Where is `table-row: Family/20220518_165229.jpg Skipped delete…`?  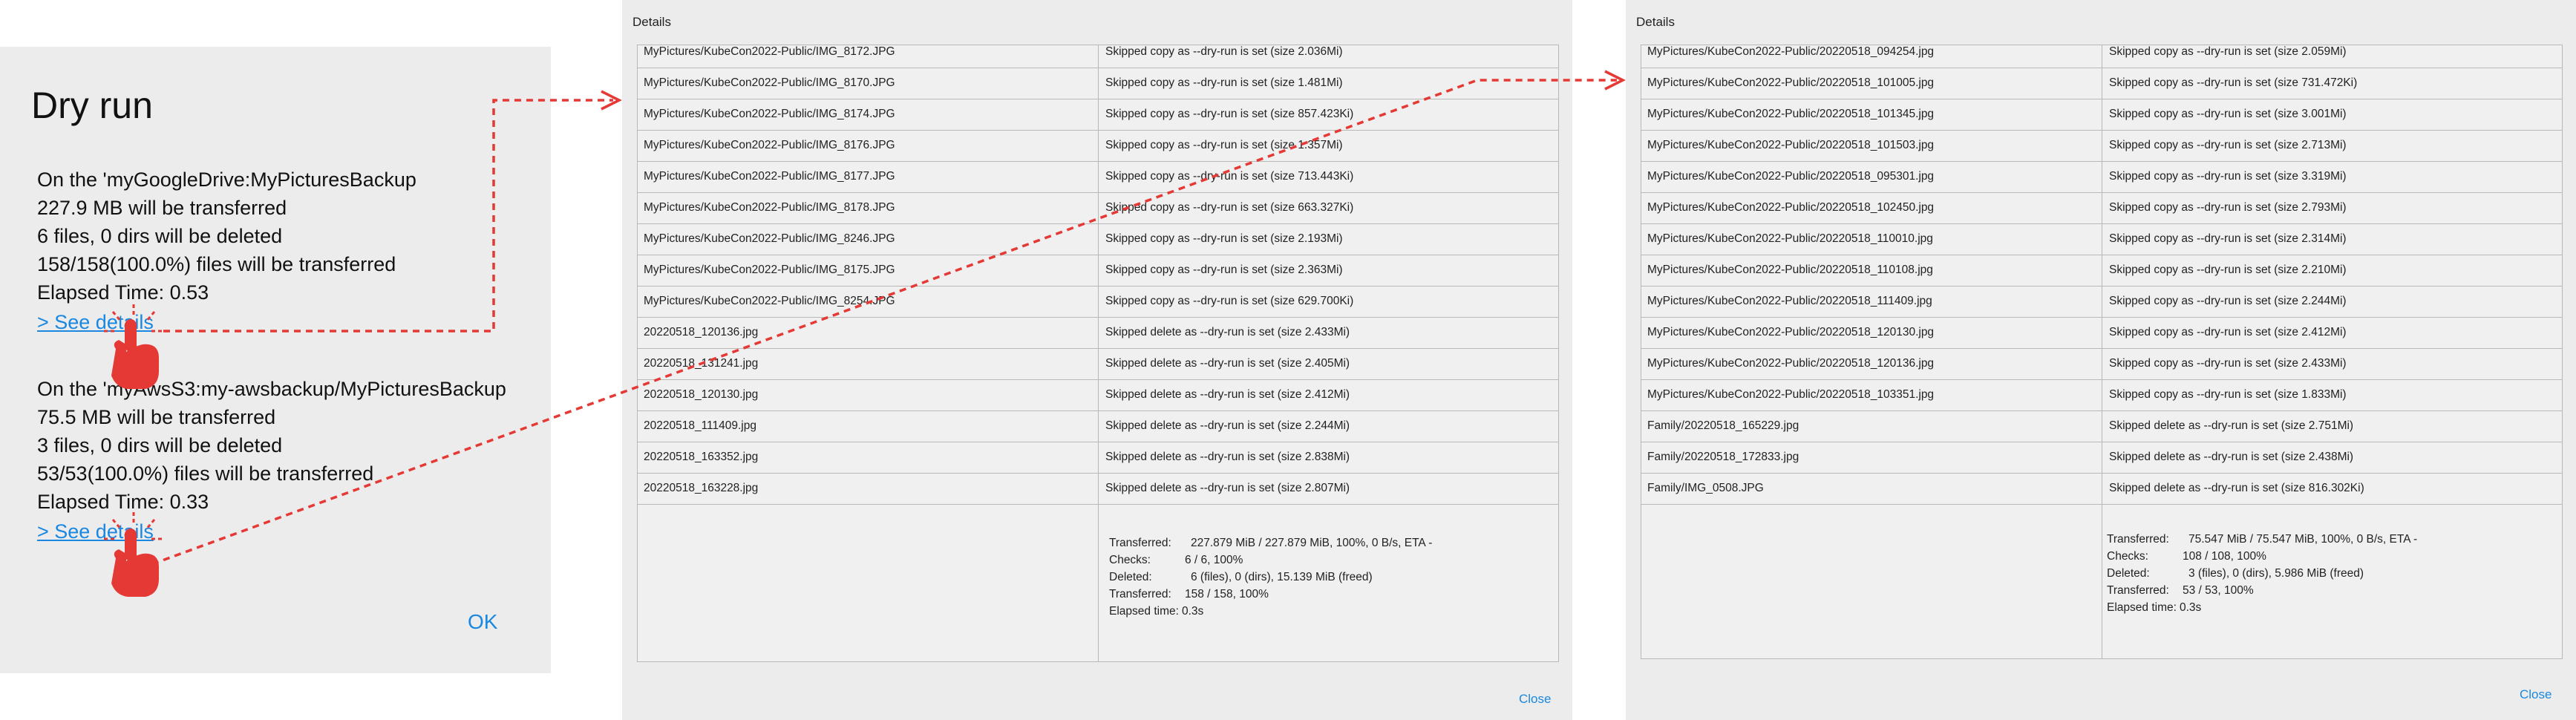
table-row: Family/20220518_165229.jpg Skipped delete… is located at coordinates (2101, 426).